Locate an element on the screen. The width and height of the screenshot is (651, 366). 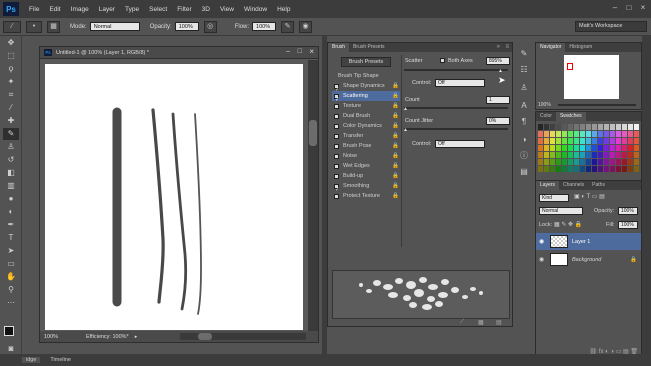
navigator-zoom: 100% is located at coordinates (544, 105).